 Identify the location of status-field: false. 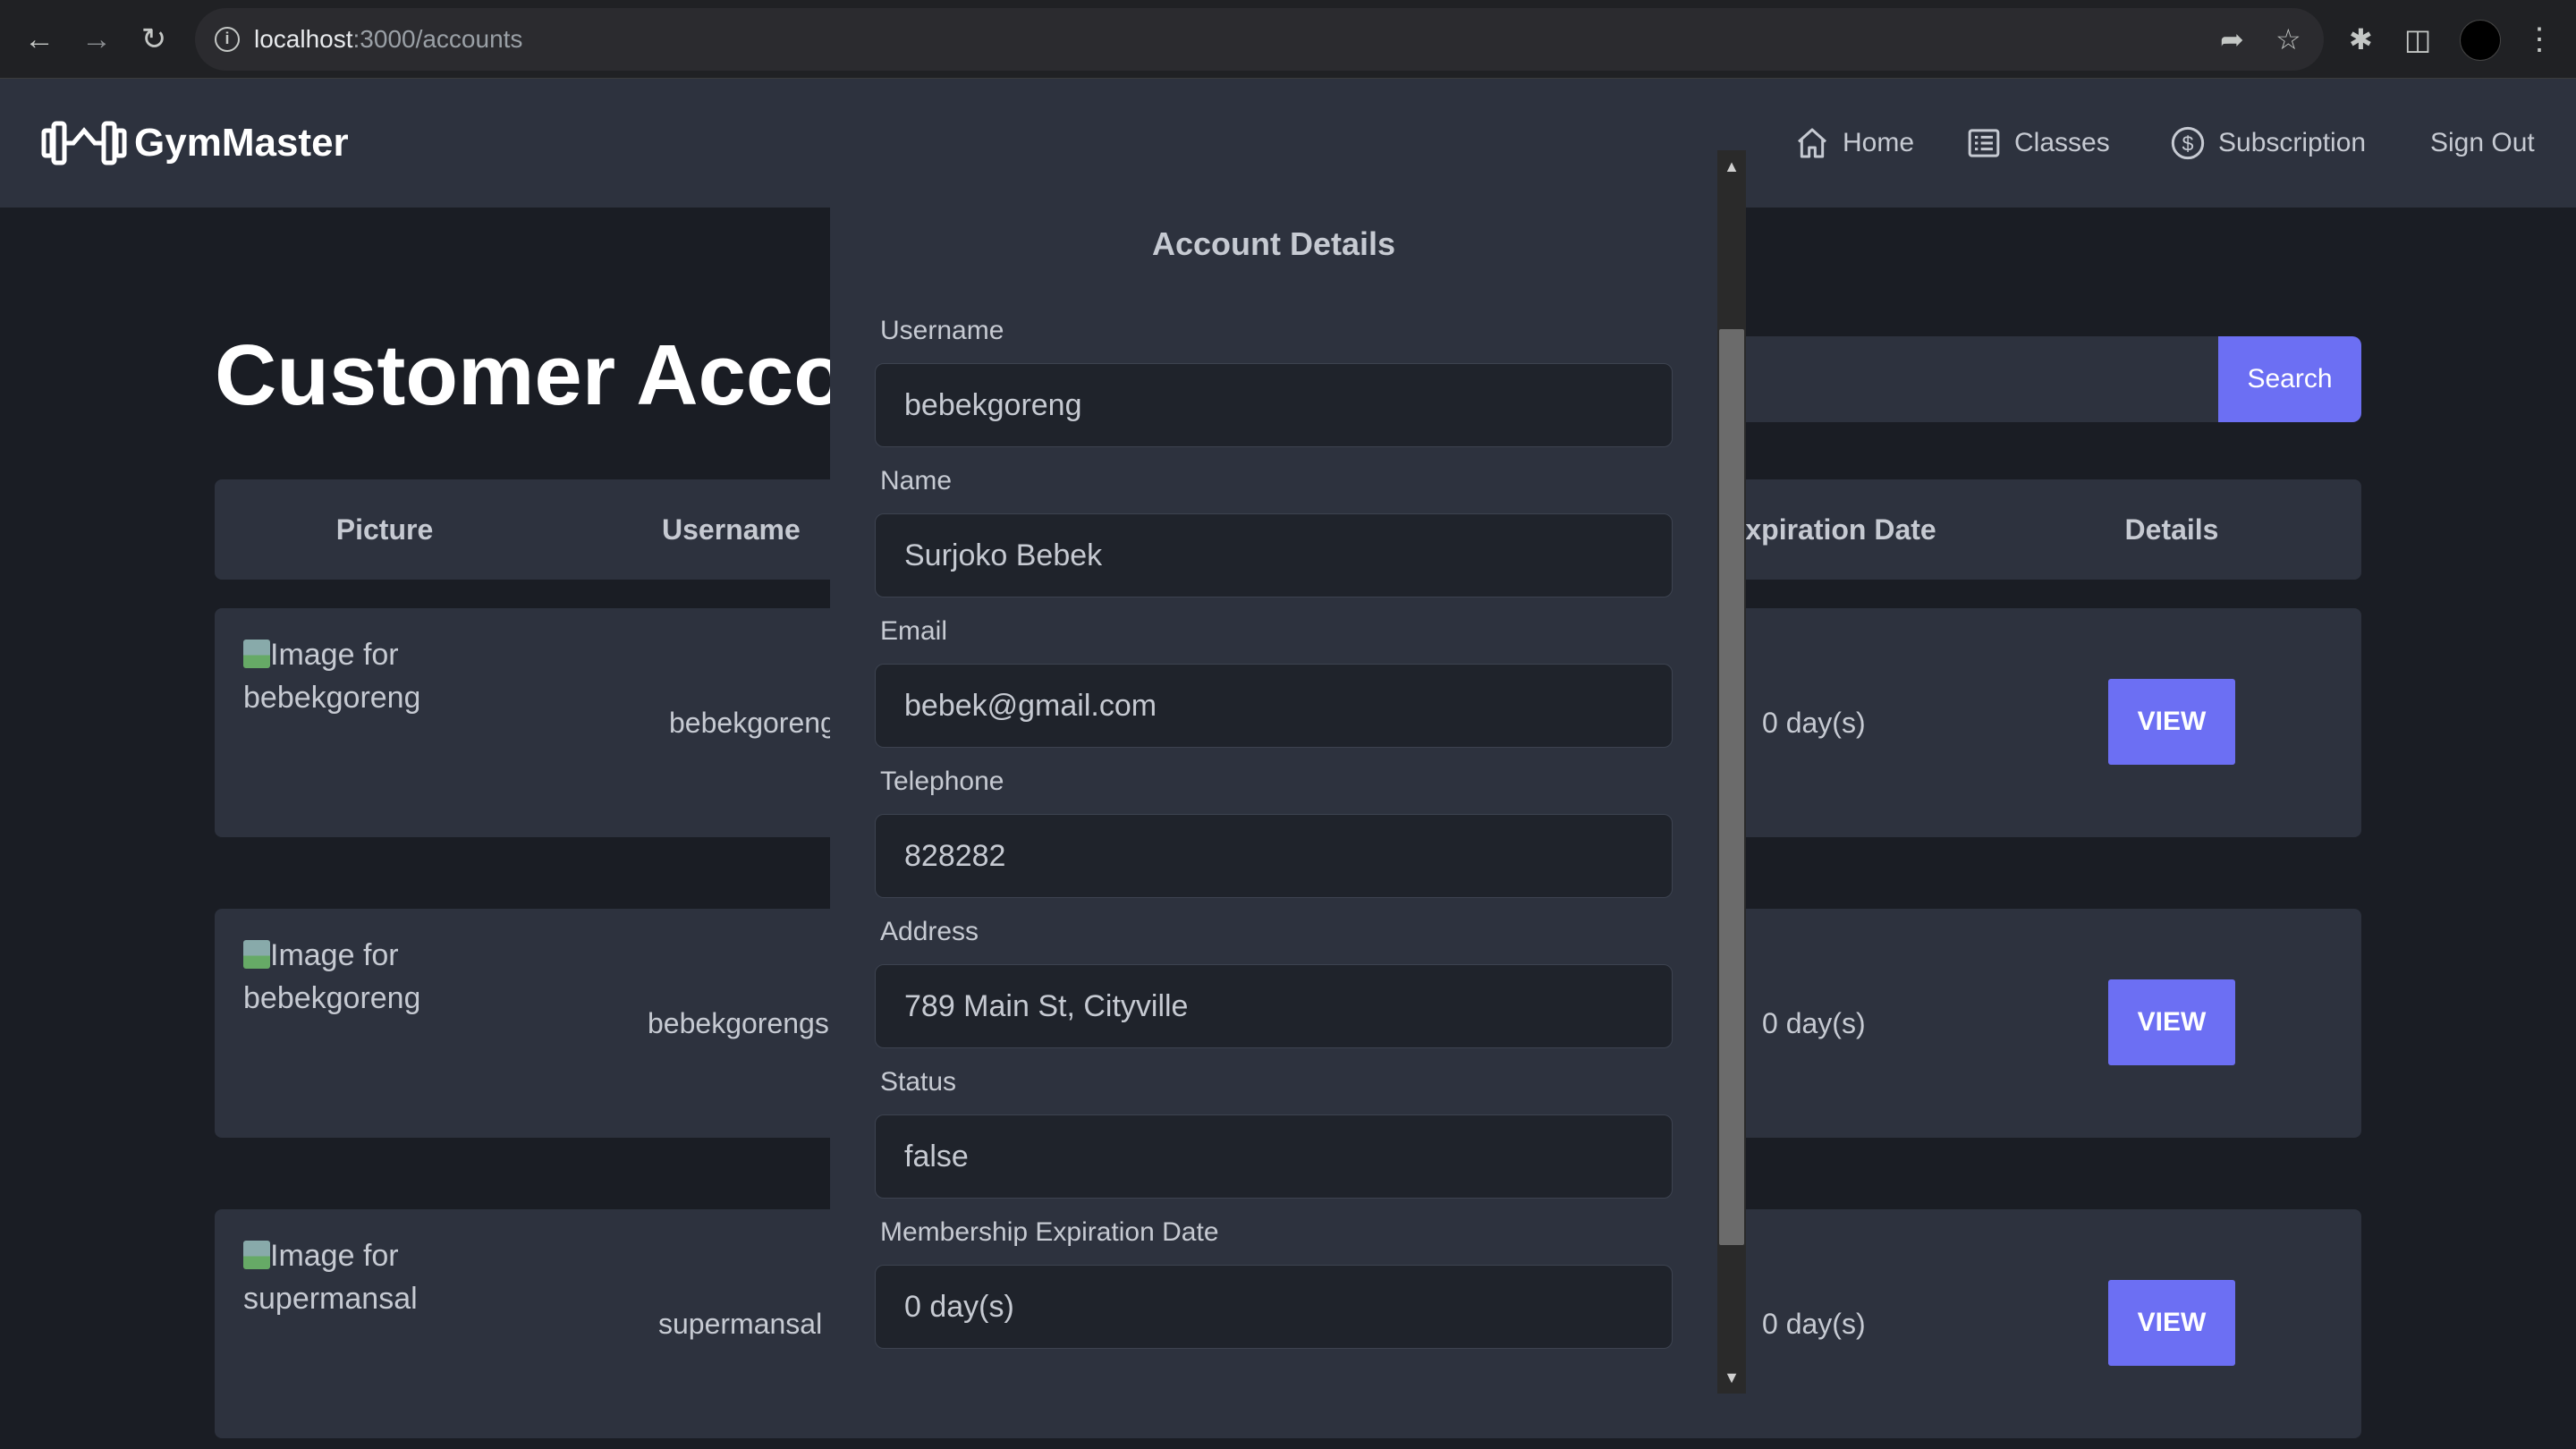
(1274, 1156).